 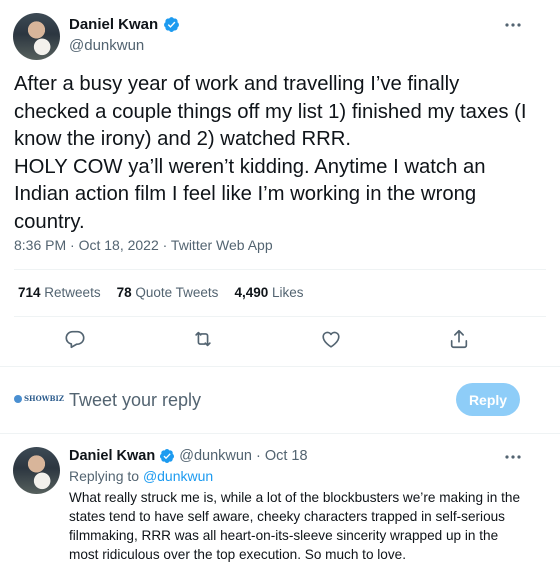 I want to click on tweet-stats: 714 Retweets 78 Quote Tweets 4,490 Likes, so click(x=169, y=292).